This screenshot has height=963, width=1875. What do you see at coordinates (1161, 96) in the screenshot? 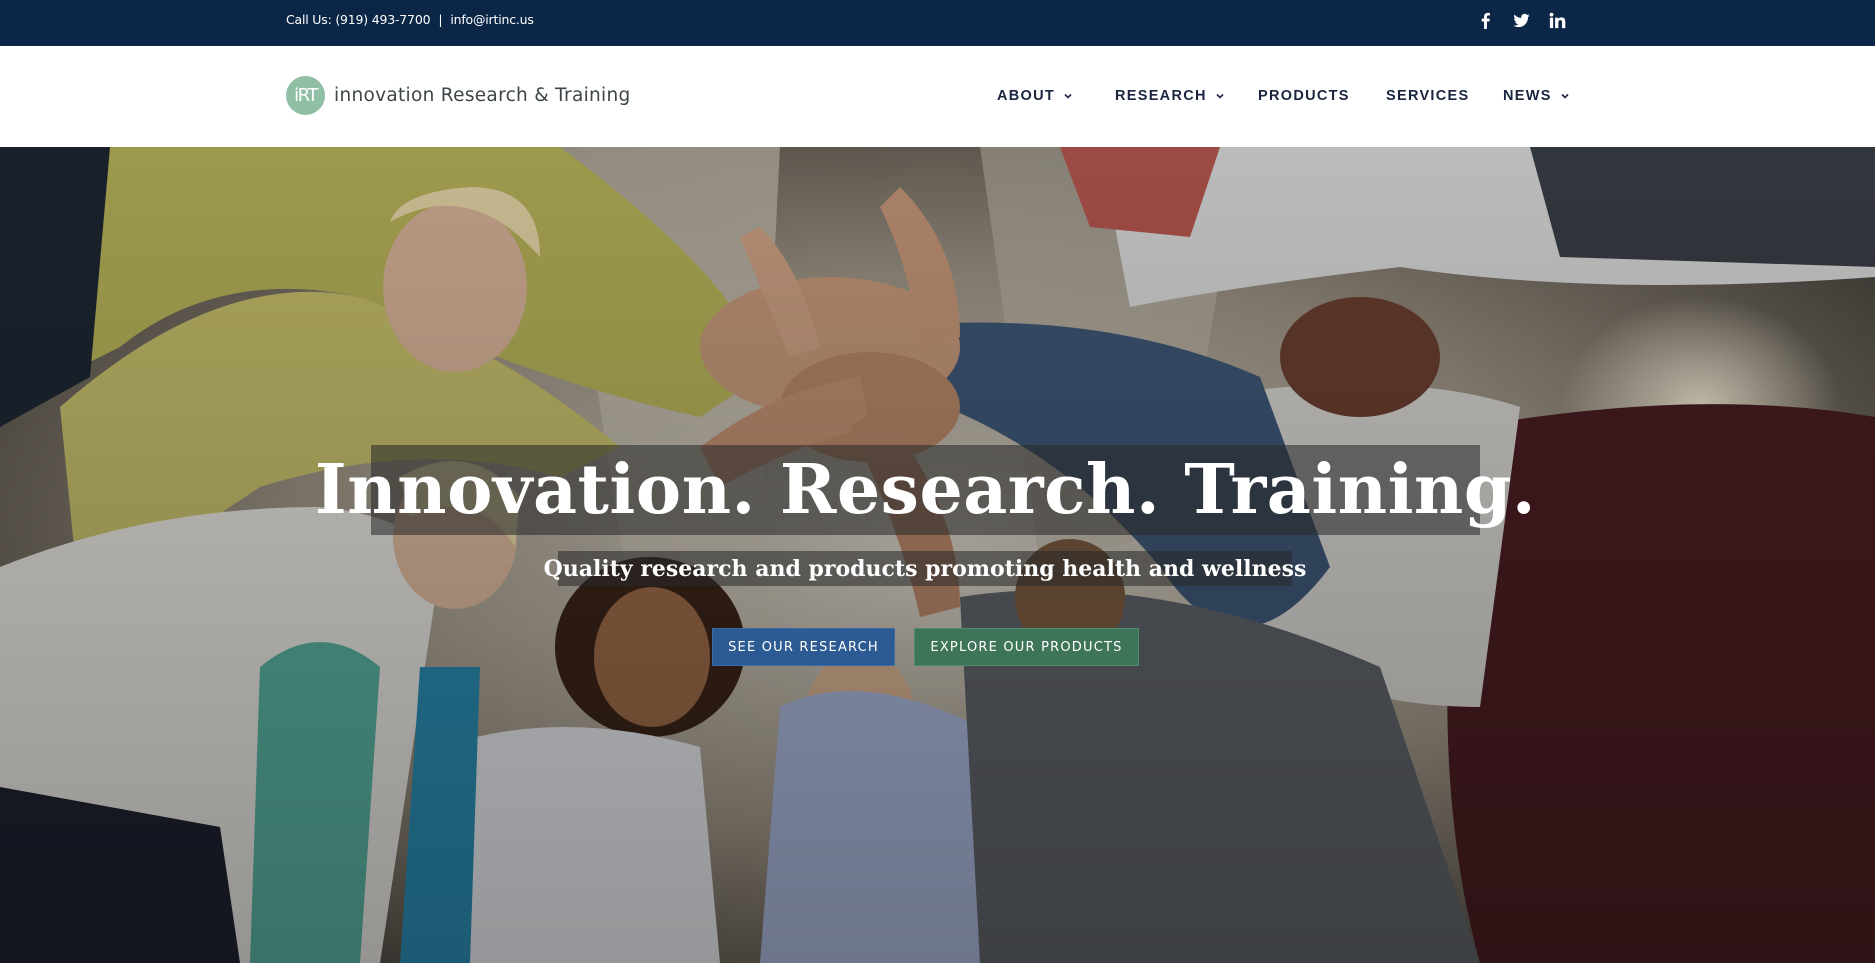
I see `nav-item-label: RESEARCH` at bounding box center [1161, 96].